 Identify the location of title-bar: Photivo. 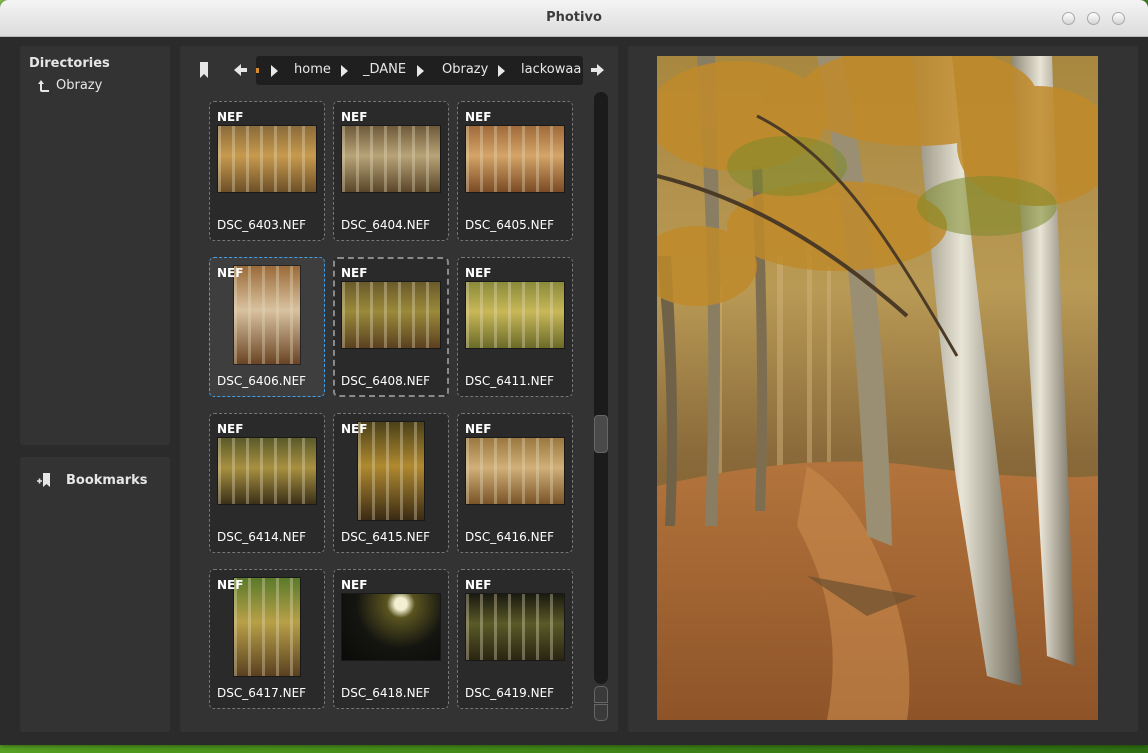
(574, 18).